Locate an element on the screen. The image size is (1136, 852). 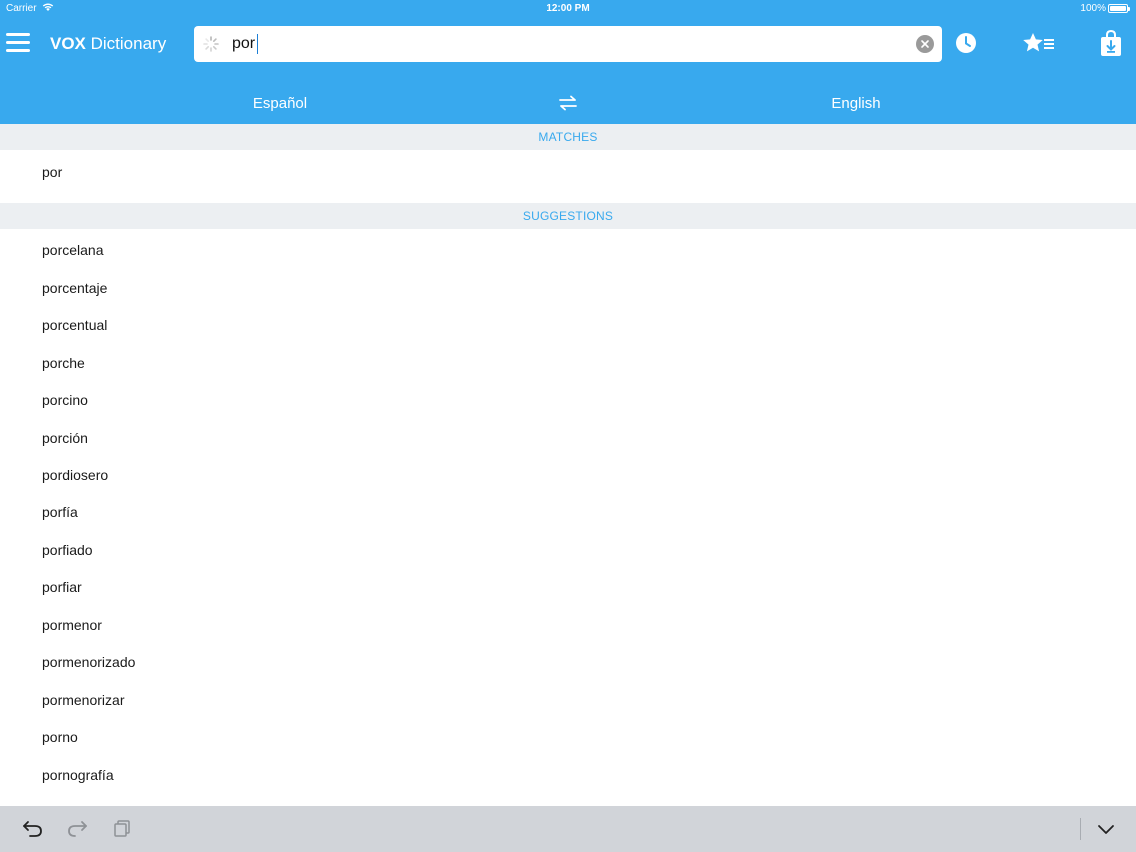
clear-x-icon is located at coordinates (925, 44).